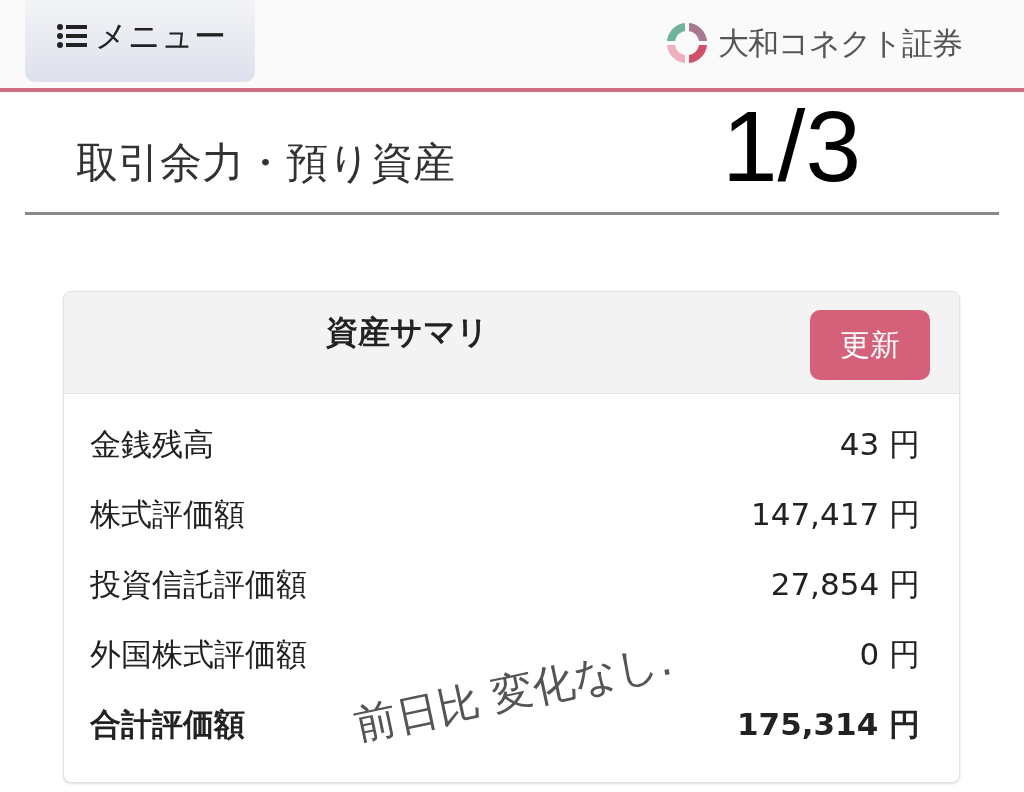 The image size is (1024, 792). What do you see at coordinates (72, 36) in the screenshot?
I see `menu-icon` at bounding box center [72, 36].